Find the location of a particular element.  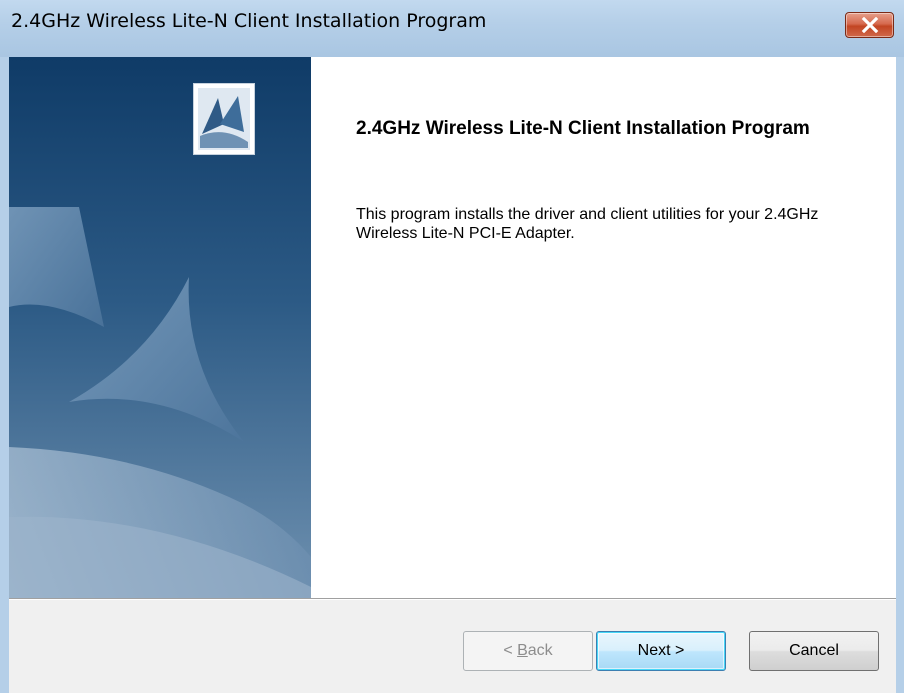

footer-divider is located at coordinates (452, 599).